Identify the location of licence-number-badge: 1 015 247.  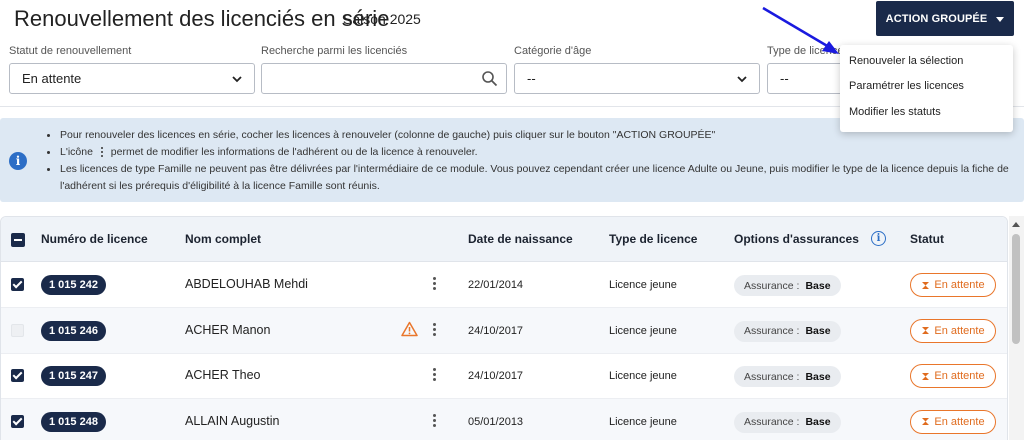
(73, 376).